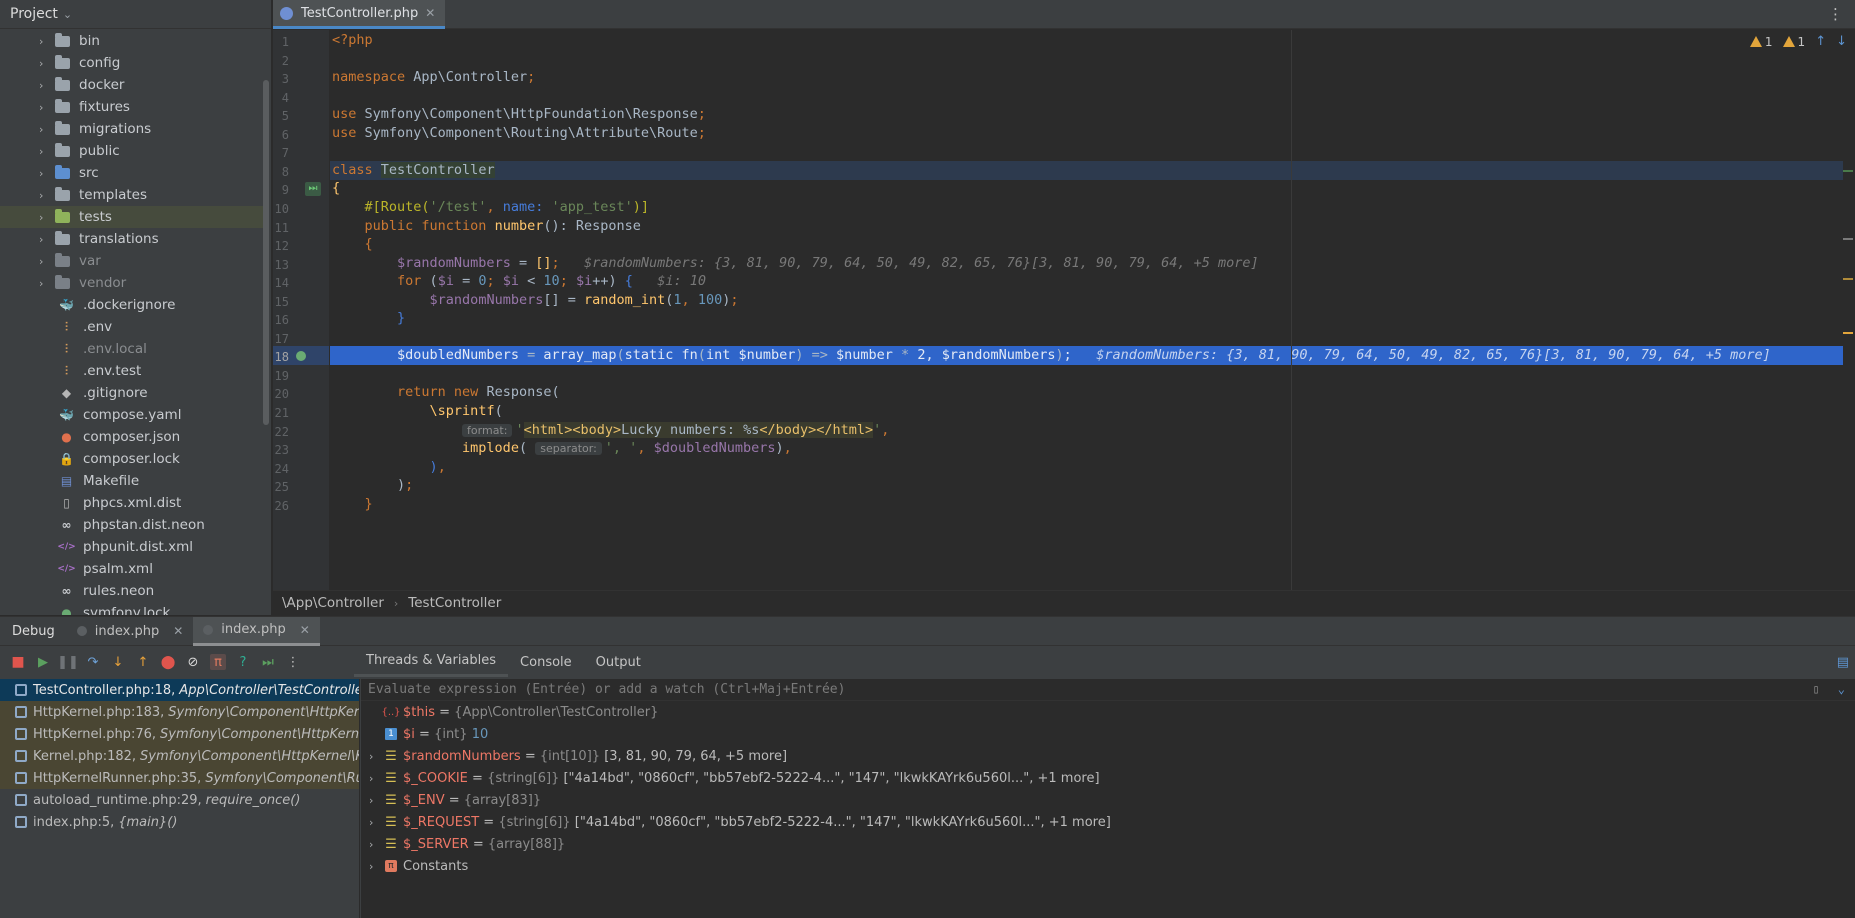 Image resolution: width=1855 pixels, height=918 pixels. I want to click on tree-item: › translations, so click(131, 239).